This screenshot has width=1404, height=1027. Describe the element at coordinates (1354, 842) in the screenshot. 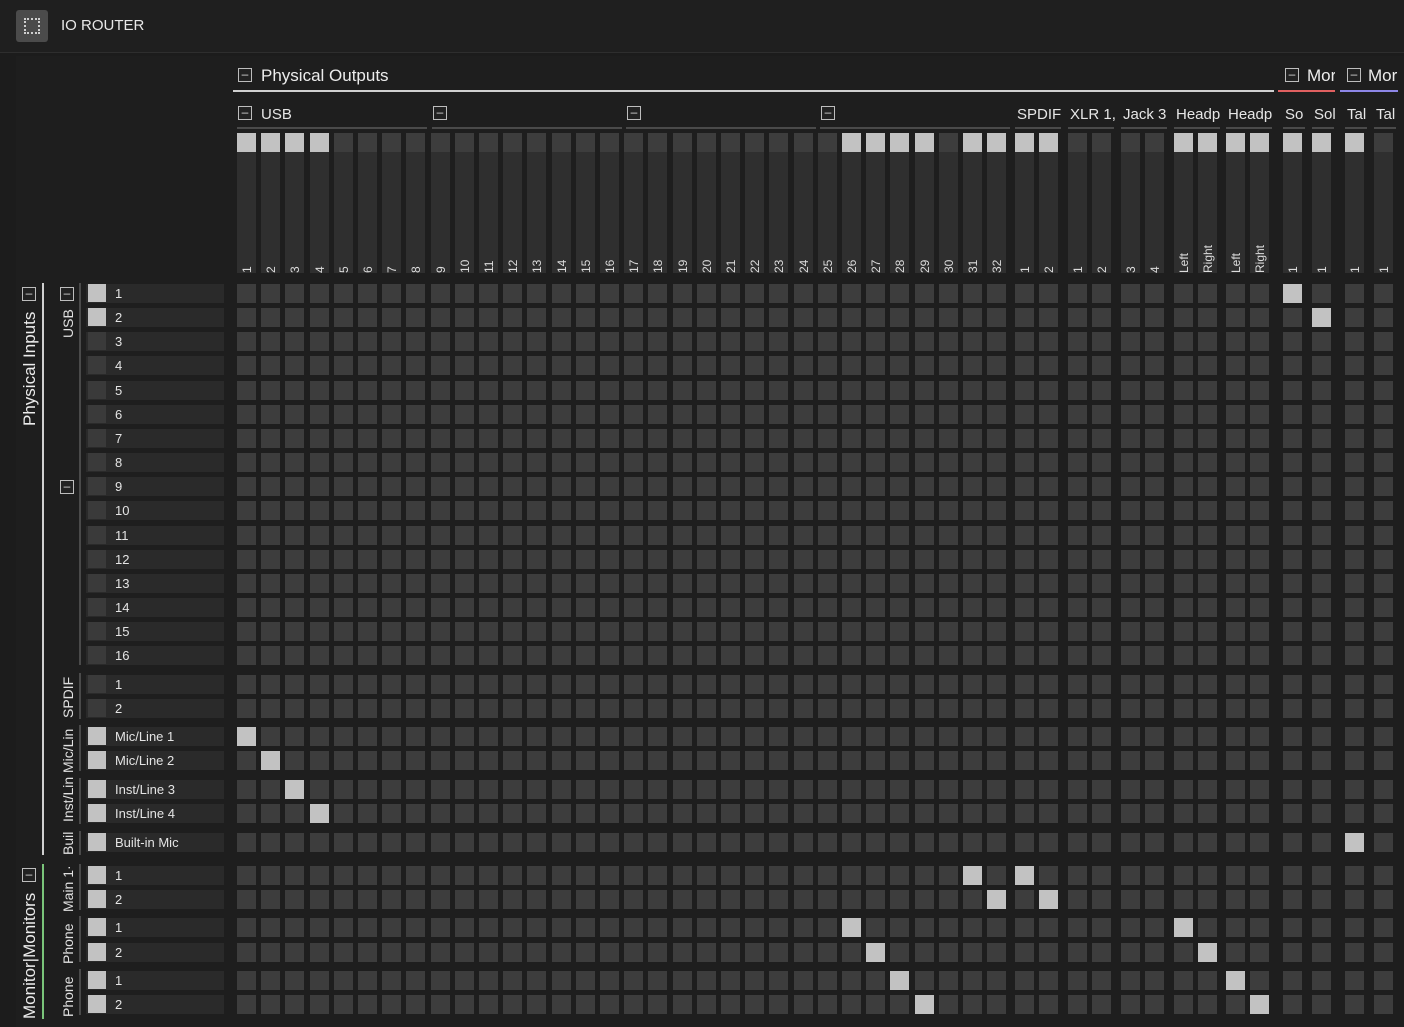

I see `routing-cell-active` at that location.